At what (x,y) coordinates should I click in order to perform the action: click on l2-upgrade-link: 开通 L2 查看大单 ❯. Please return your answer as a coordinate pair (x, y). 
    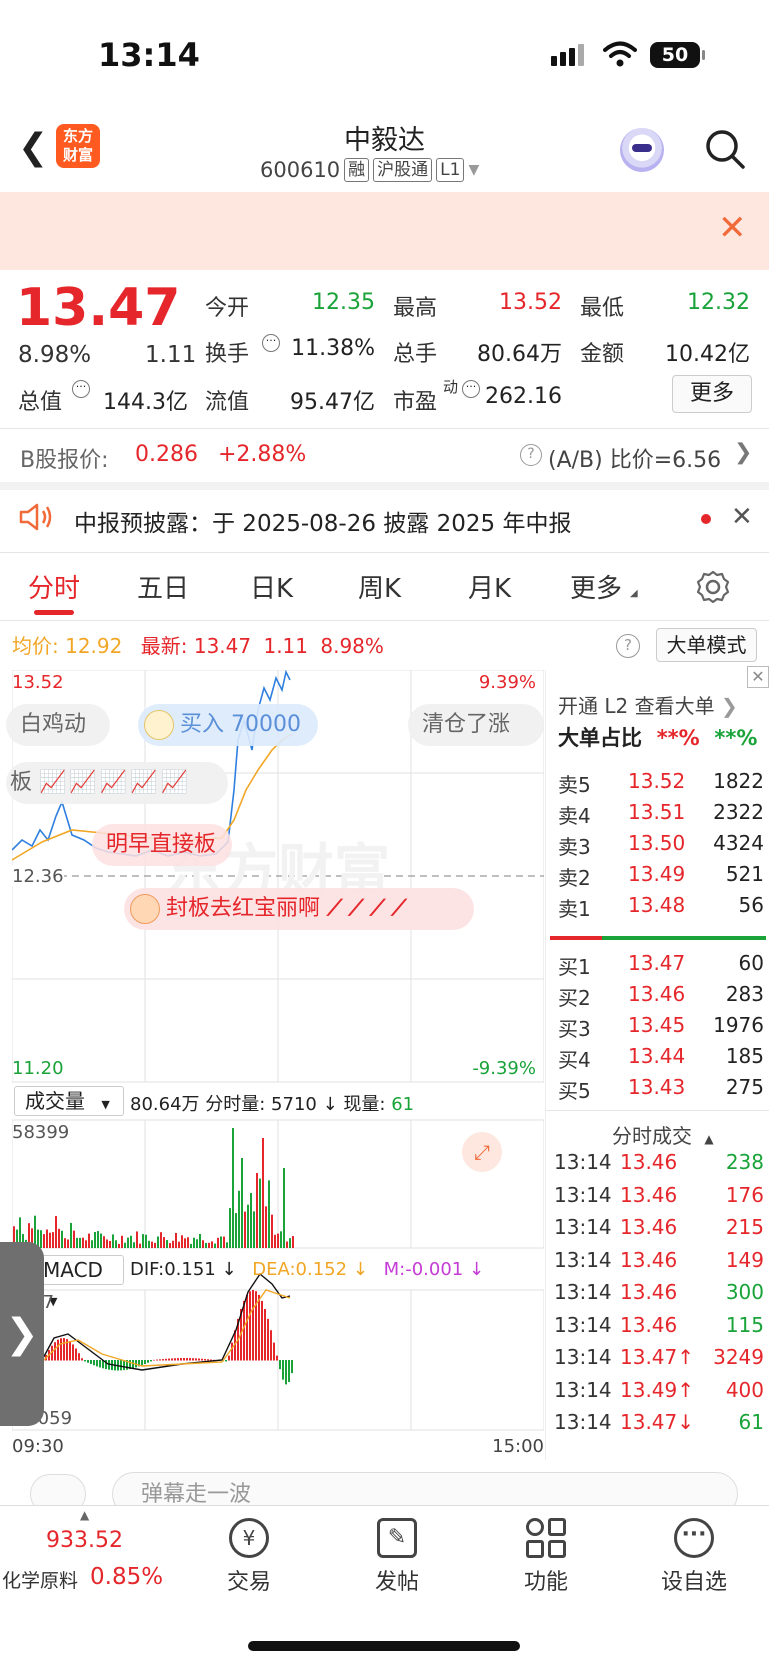
    Looking at the image, I should click on (648, 704).